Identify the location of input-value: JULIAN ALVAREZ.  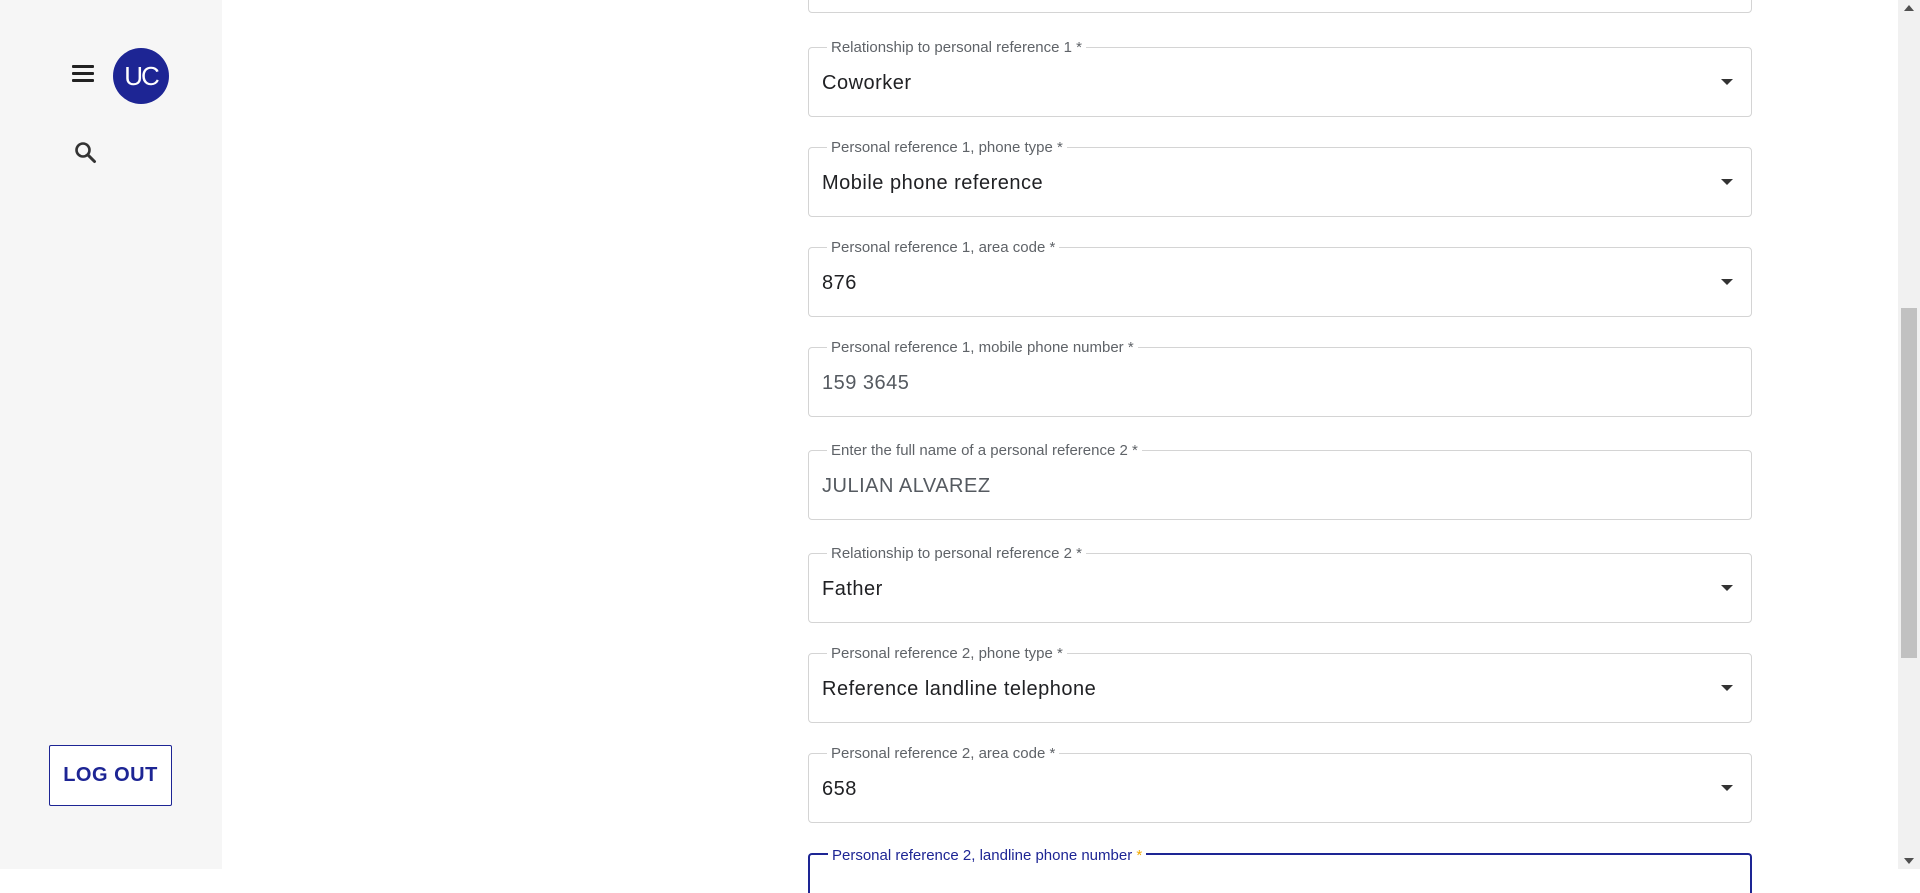
(906, 486).